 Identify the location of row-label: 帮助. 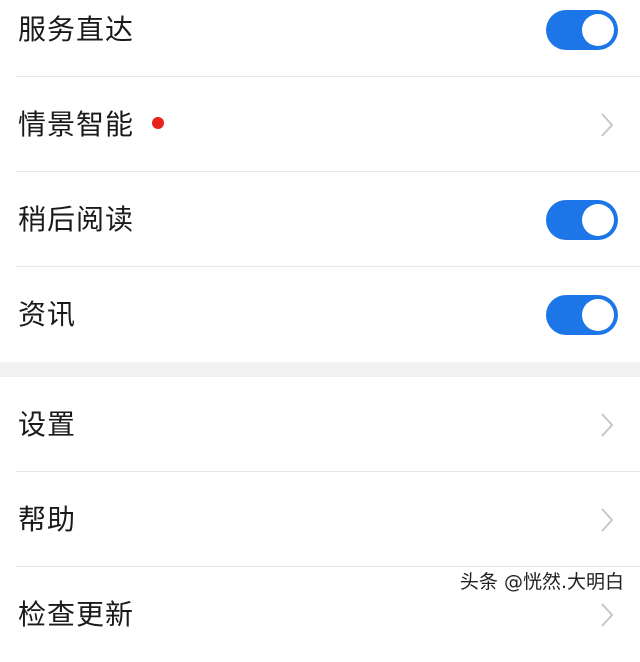
(47, 519).